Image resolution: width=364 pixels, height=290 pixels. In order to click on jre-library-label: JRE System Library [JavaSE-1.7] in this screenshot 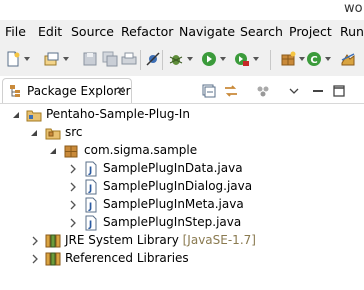, I will do `click(160, 240)`.